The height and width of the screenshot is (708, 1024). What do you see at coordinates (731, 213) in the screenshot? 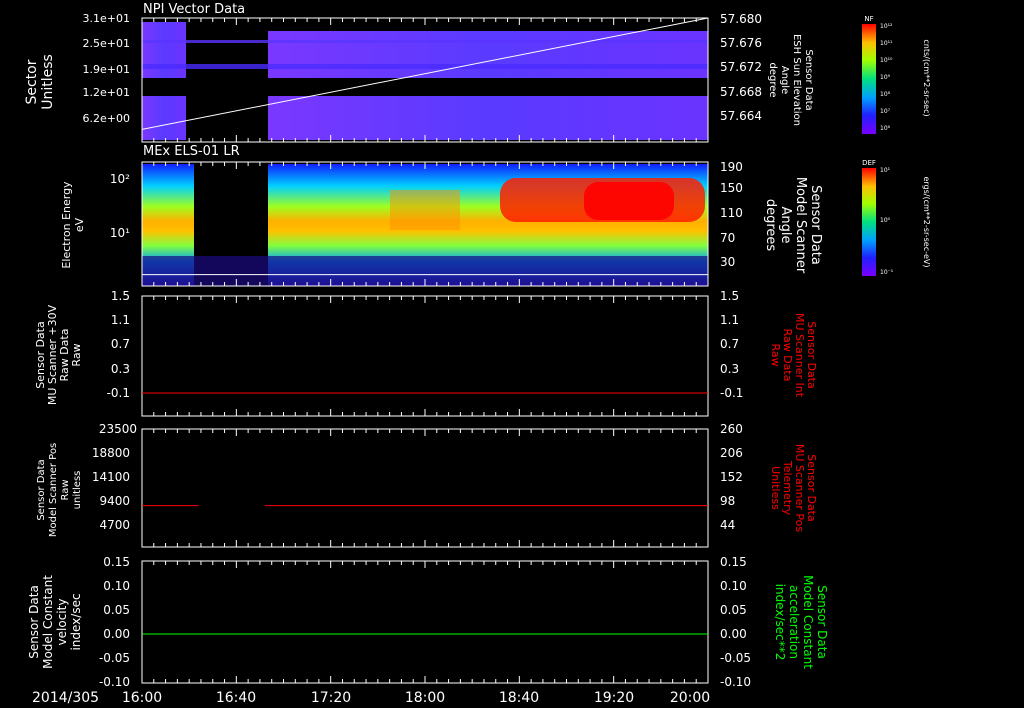
I see `y2-tick-label: 110` at bounding box center [731, 213].